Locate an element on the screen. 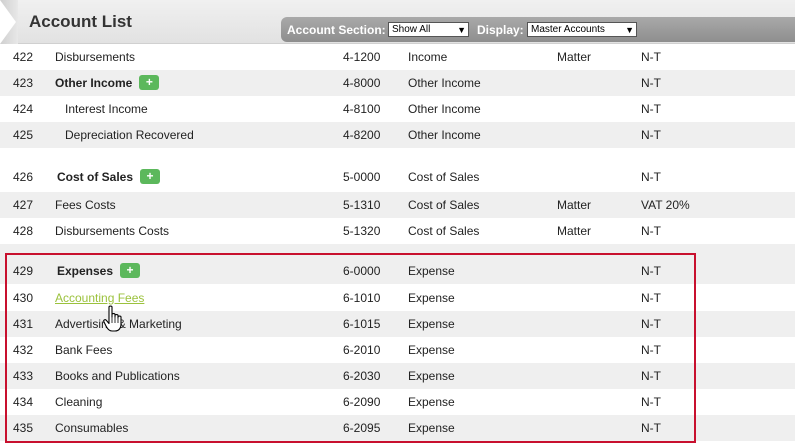 Image resolution: width=795 pixels, height=446 pixels. account-code: 4-8100 is located at coordinates (362, 109).